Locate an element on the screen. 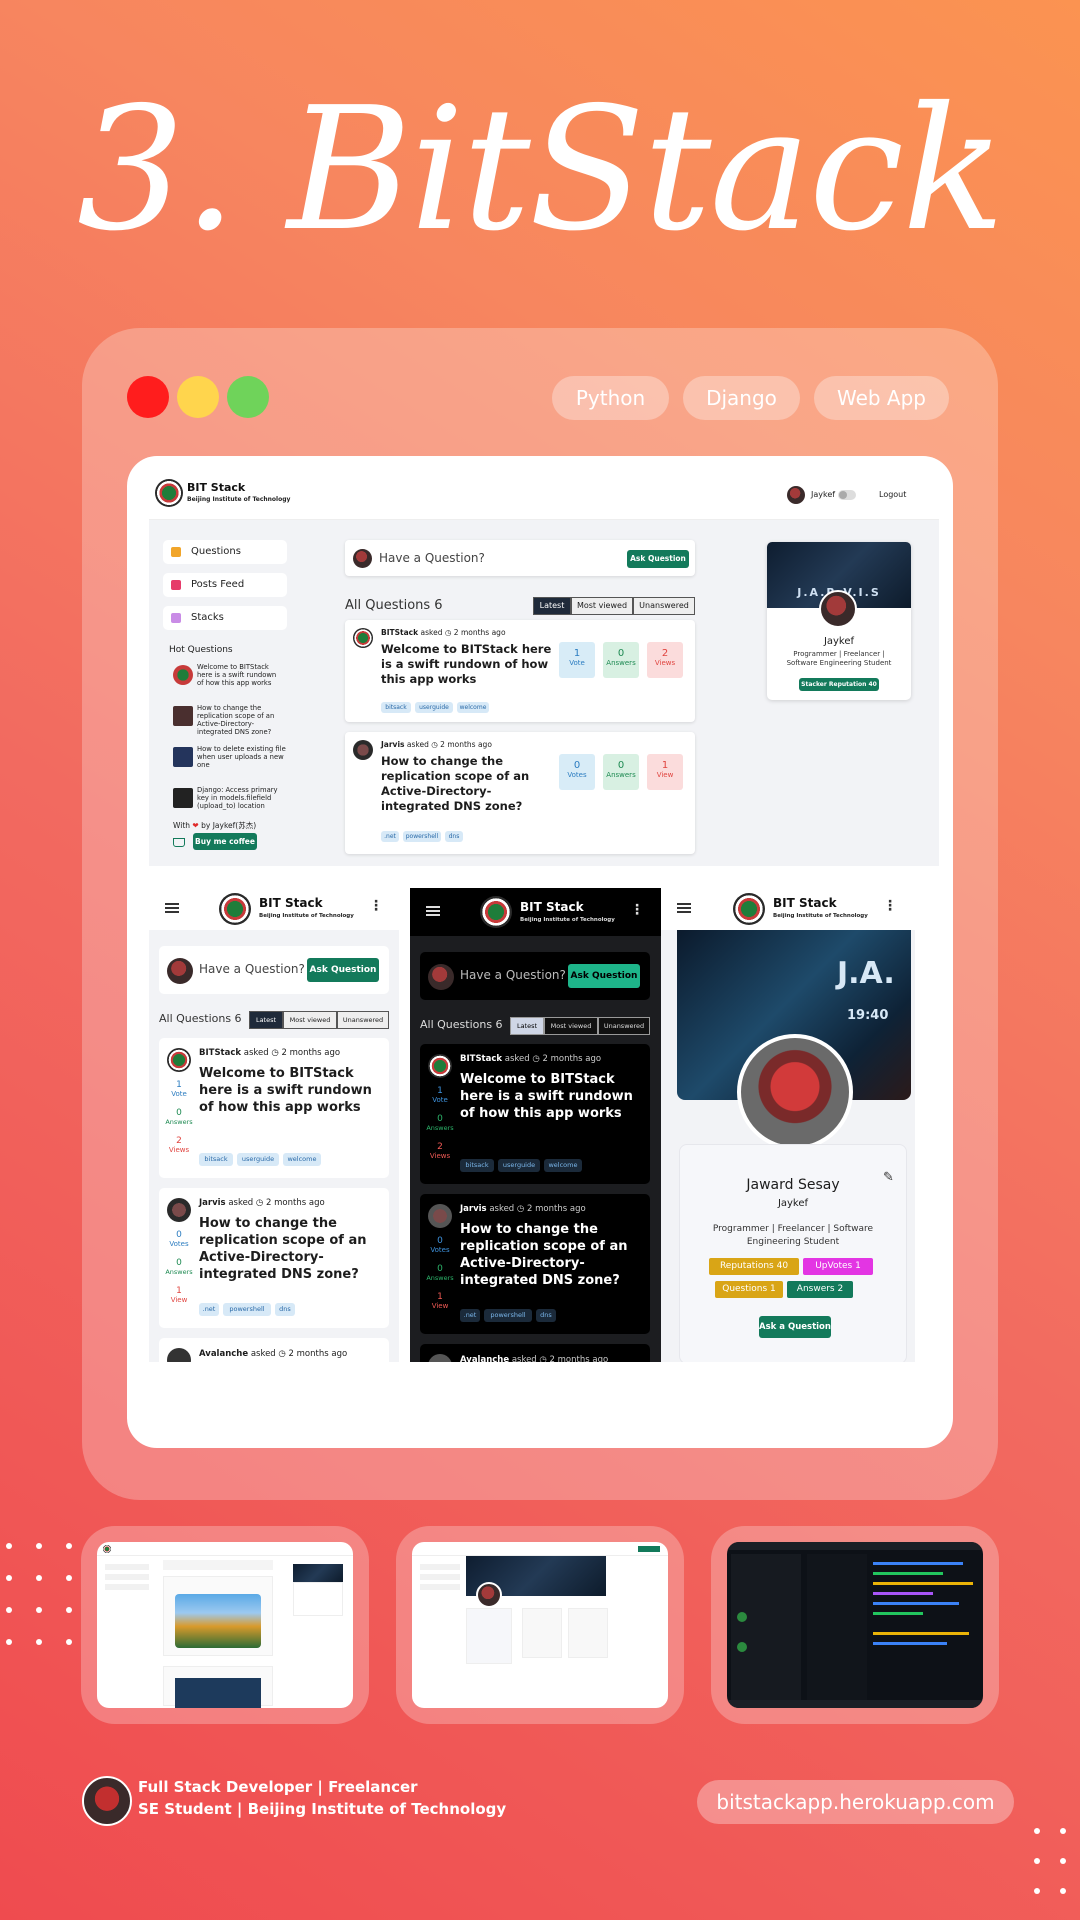 The height and width of the screenshot is (1920, 1080). sidebar-item-questions: Questions is located at coordinates (225, 552).